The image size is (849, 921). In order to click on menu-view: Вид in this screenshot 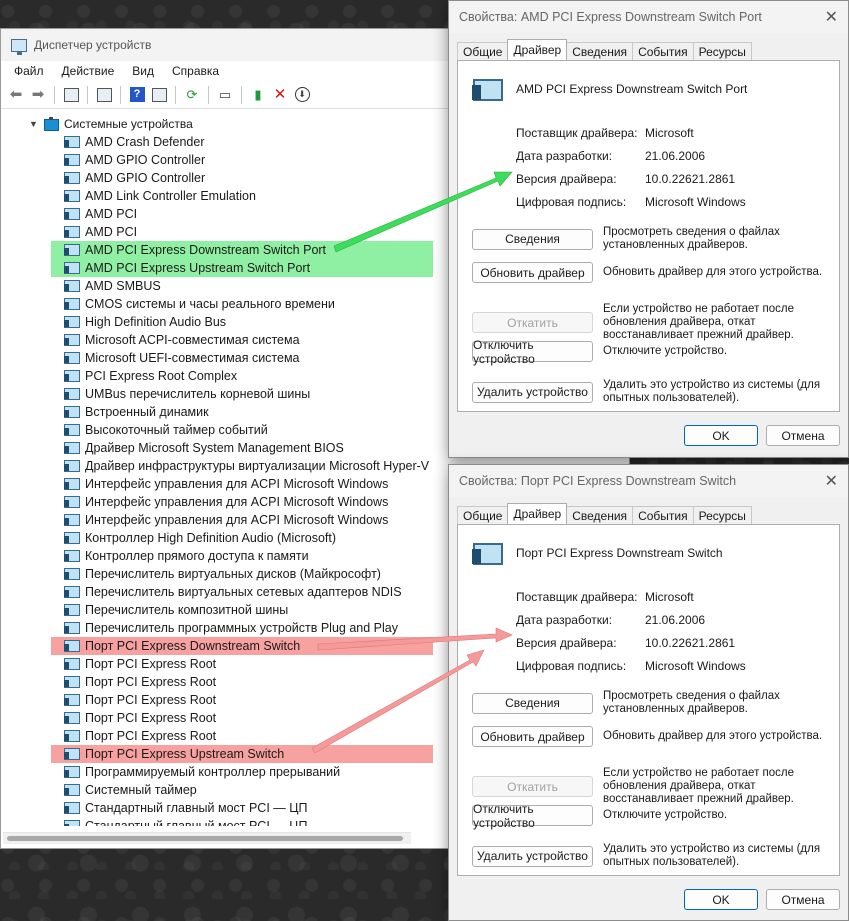, I will do `click(143, 71)`.